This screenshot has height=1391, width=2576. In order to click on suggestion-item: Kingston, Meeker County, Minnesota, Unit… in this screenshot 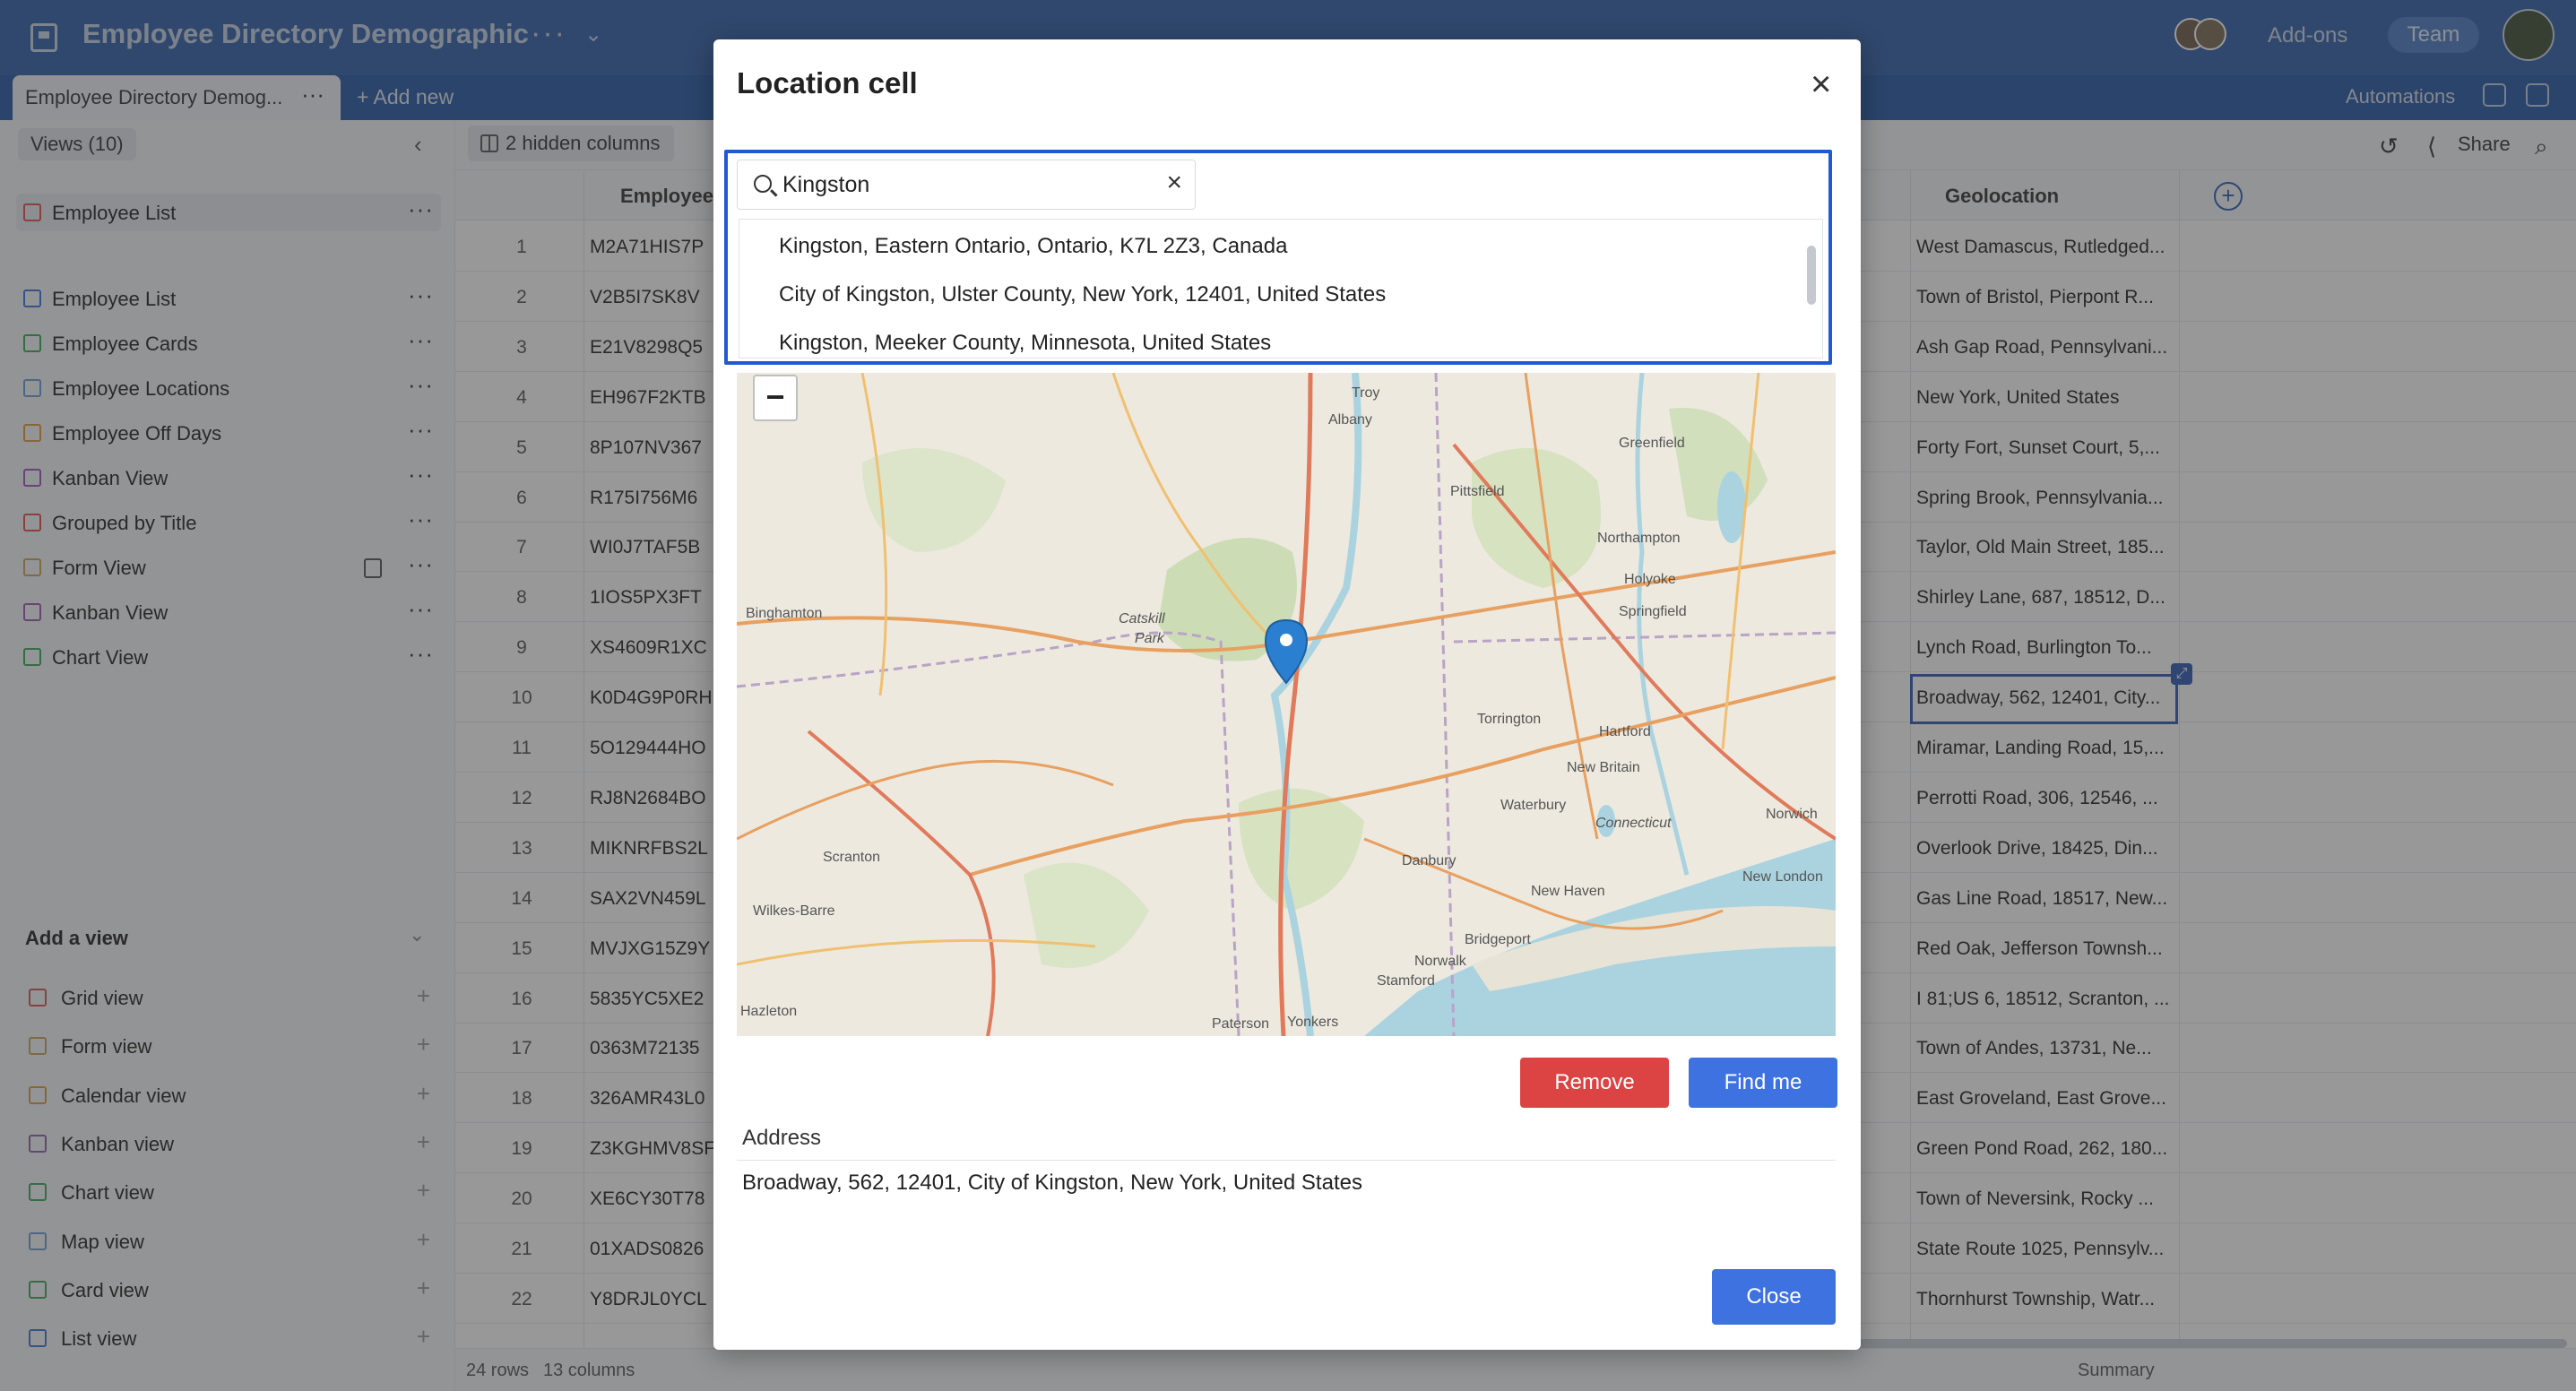, I will do `click(1025, 343)`.